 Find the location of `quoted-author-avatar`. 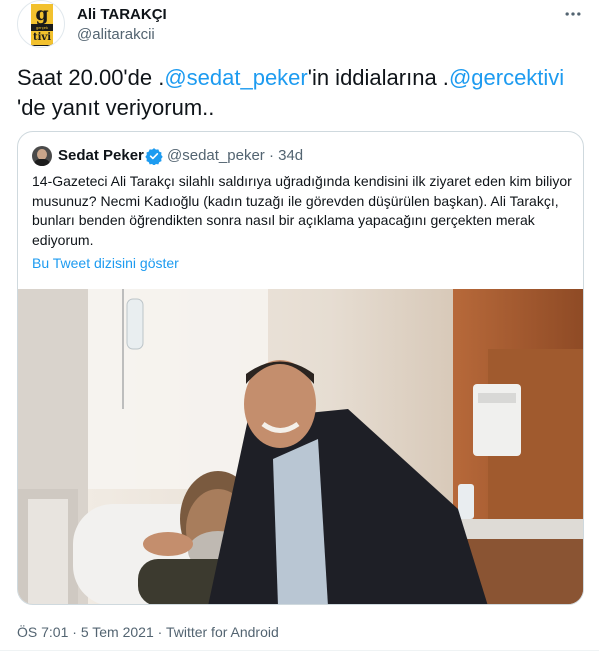

quoted-author-avatar is located at coordinates (42, 156).